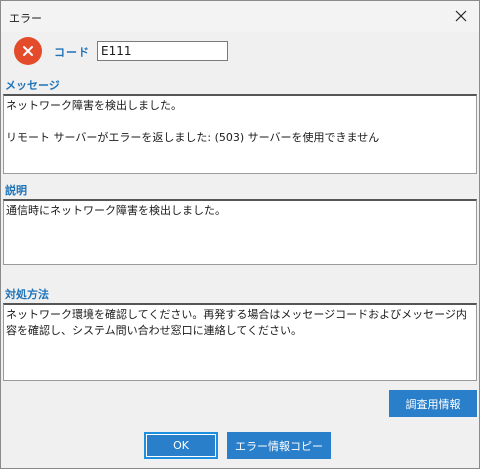 The height and width of the screenshot is (469, 480). What do you see at coordinates (28, 51) in the screenshot?
I see `error-x-icon` at bounding box center [28, 51].